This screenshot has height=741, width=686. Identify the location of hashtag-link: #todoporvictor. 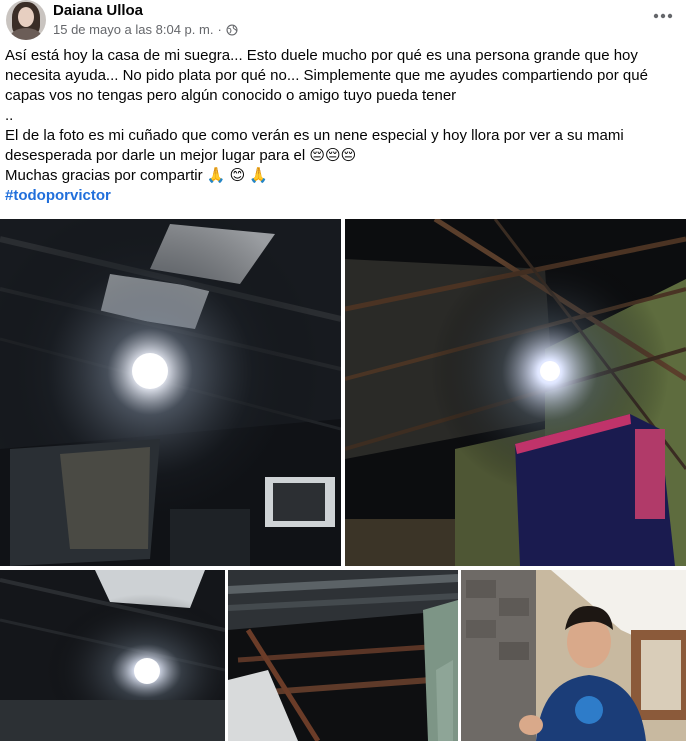
(58, 195).